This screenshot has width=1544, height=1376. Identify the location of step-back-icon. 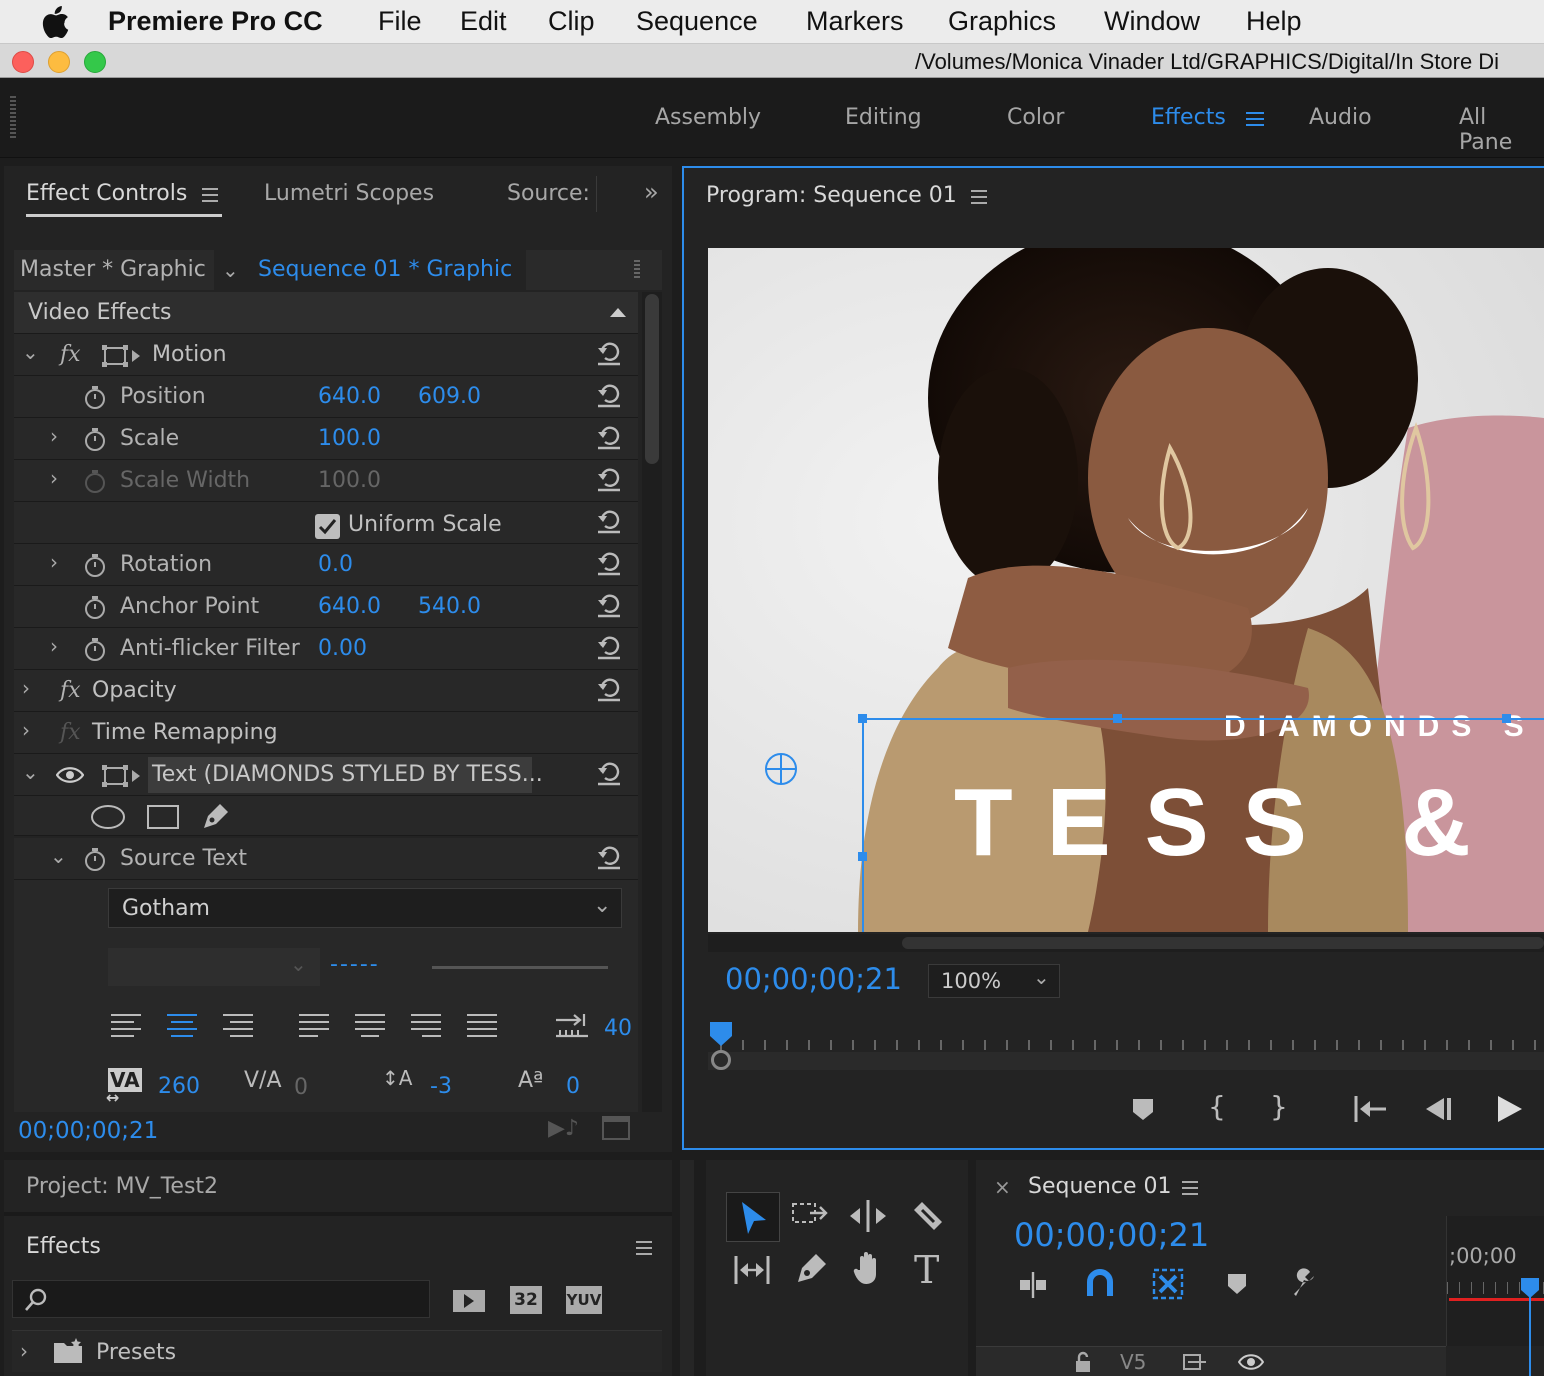
(1439, 1109).